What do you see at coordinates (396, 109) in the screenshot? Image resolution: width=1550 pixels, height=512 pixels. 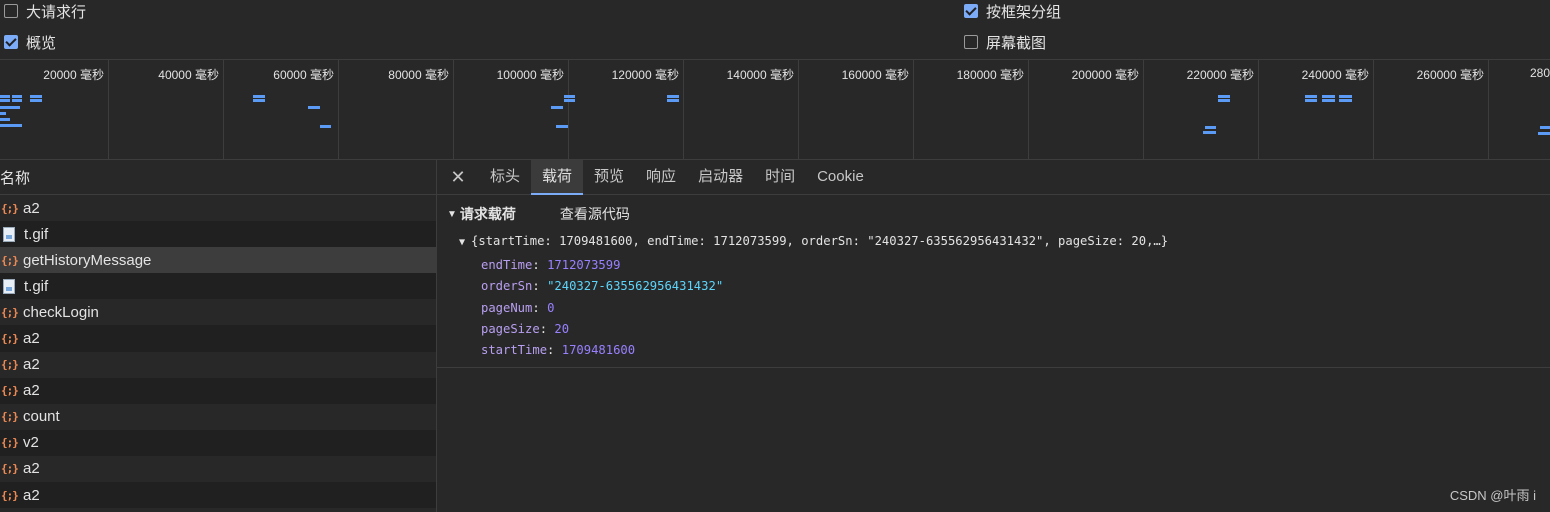 I see `timeline-tick: 80000 毫秒` at bounding box center [396, 109].